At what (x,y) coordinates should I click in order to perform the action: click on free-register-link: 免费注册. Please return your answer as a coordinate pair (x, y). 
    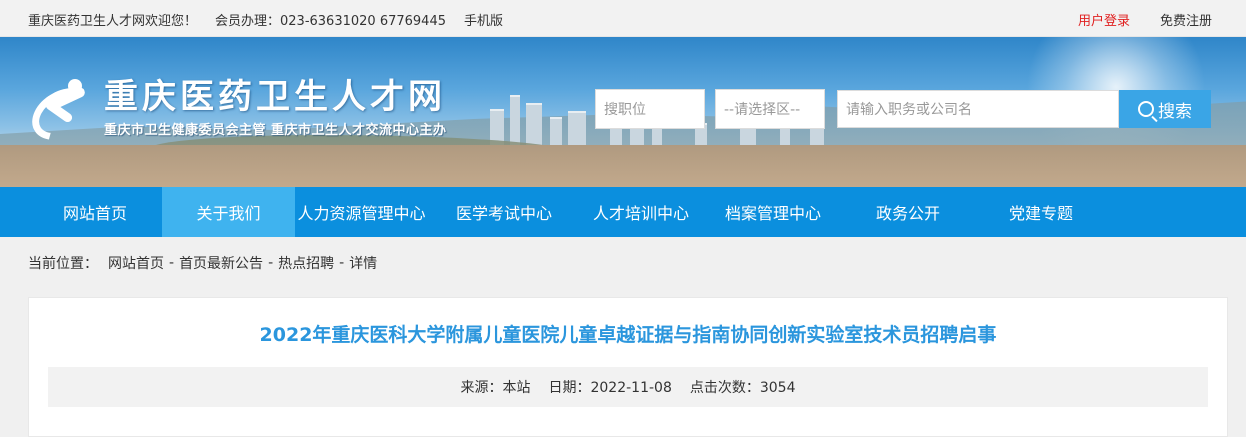
    Looking at the image, I should click on (1186, 19).